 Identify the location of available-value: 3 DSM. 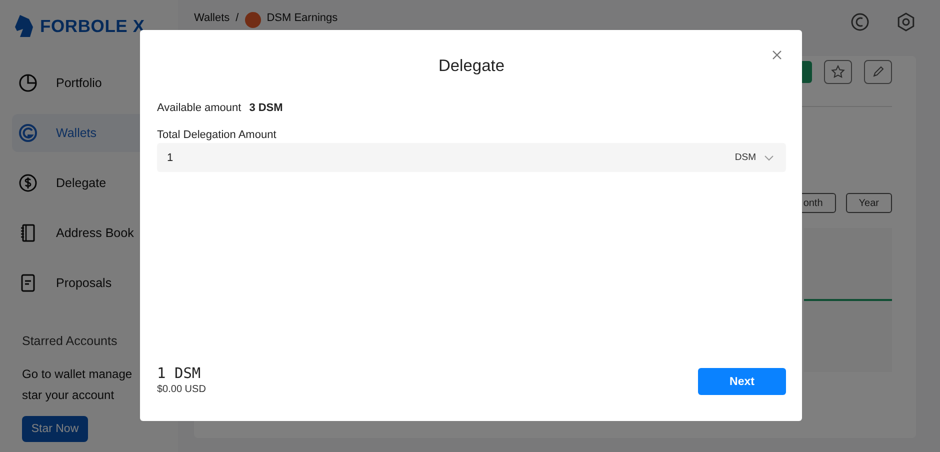
(266, 108).